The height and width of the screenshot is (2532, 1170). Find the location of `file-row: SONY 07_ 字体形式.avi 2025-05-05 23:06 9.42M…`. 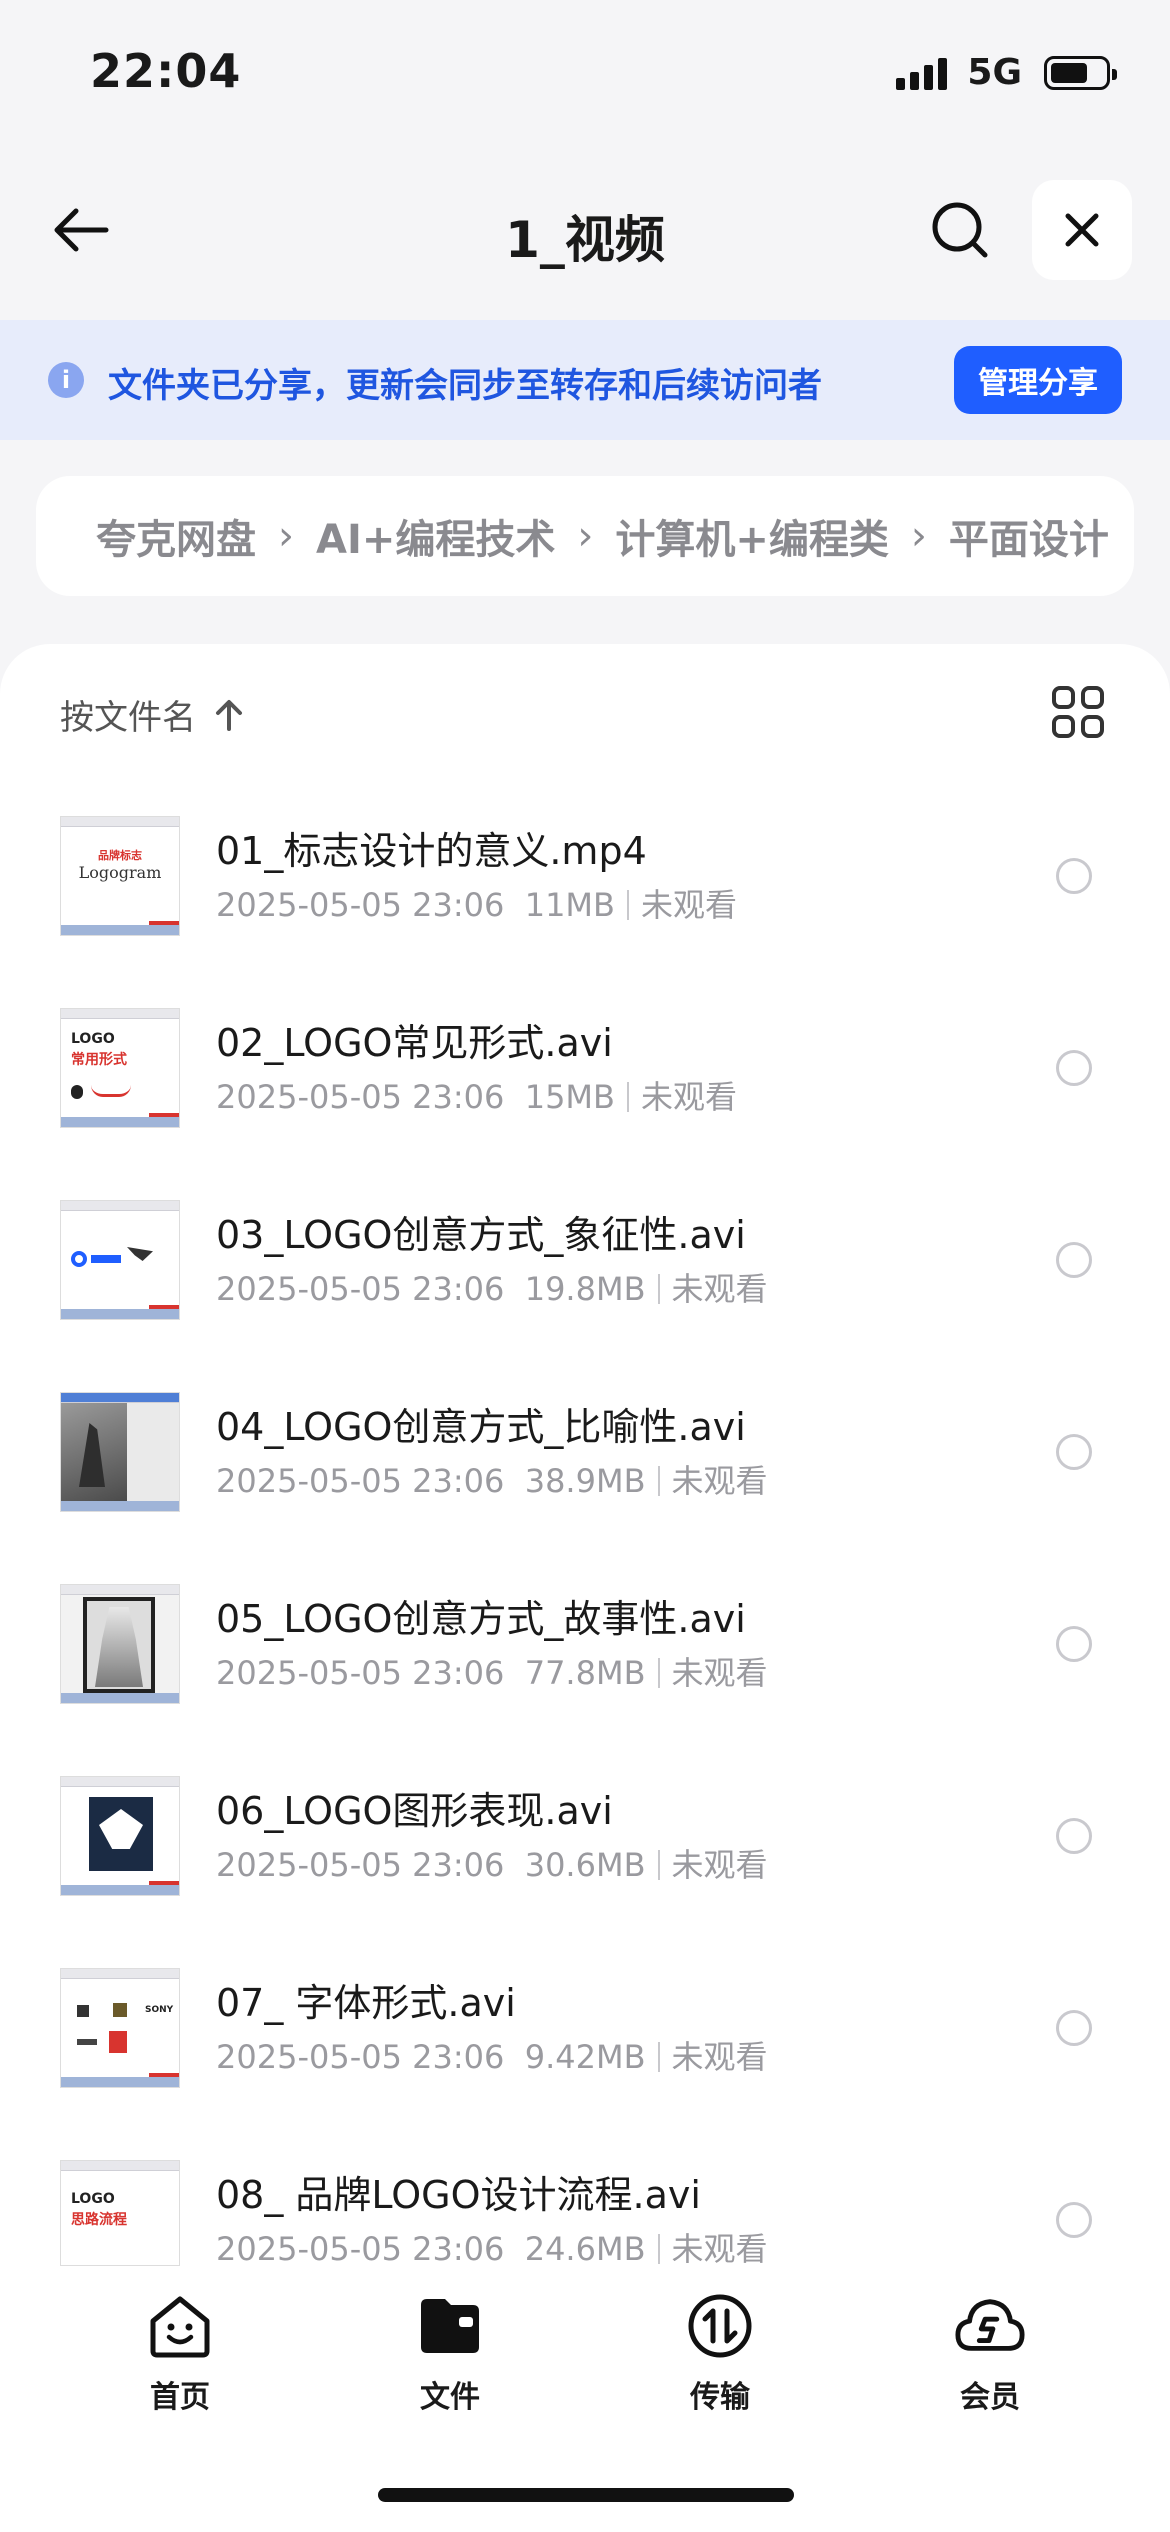

file-row: SONY 07_ 字体形式.avi 2025-05-05 23:06 9.42M… is located at coordinates (585, 2064).